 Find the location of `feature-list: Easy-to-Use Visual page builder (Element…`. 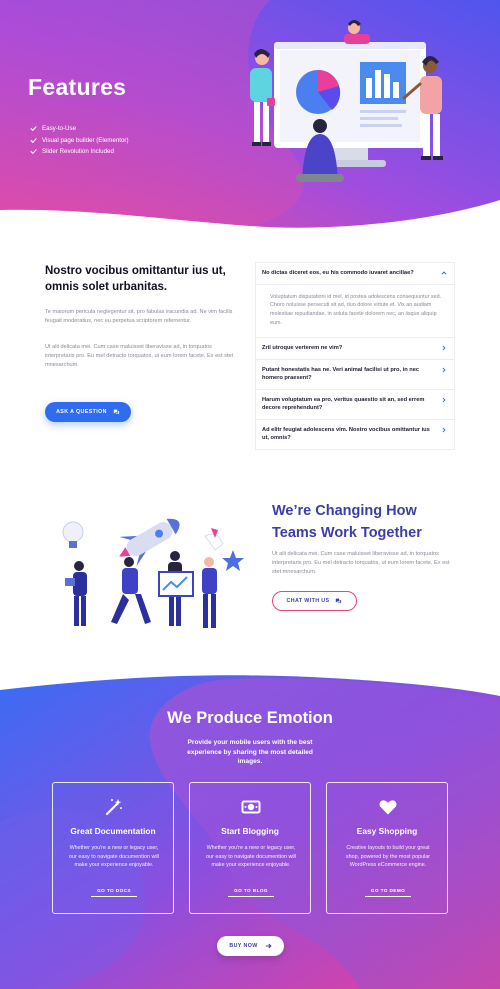

feature-list: Easy-to-Use Visual page builder (Element… is located at coordinates (79, 140).